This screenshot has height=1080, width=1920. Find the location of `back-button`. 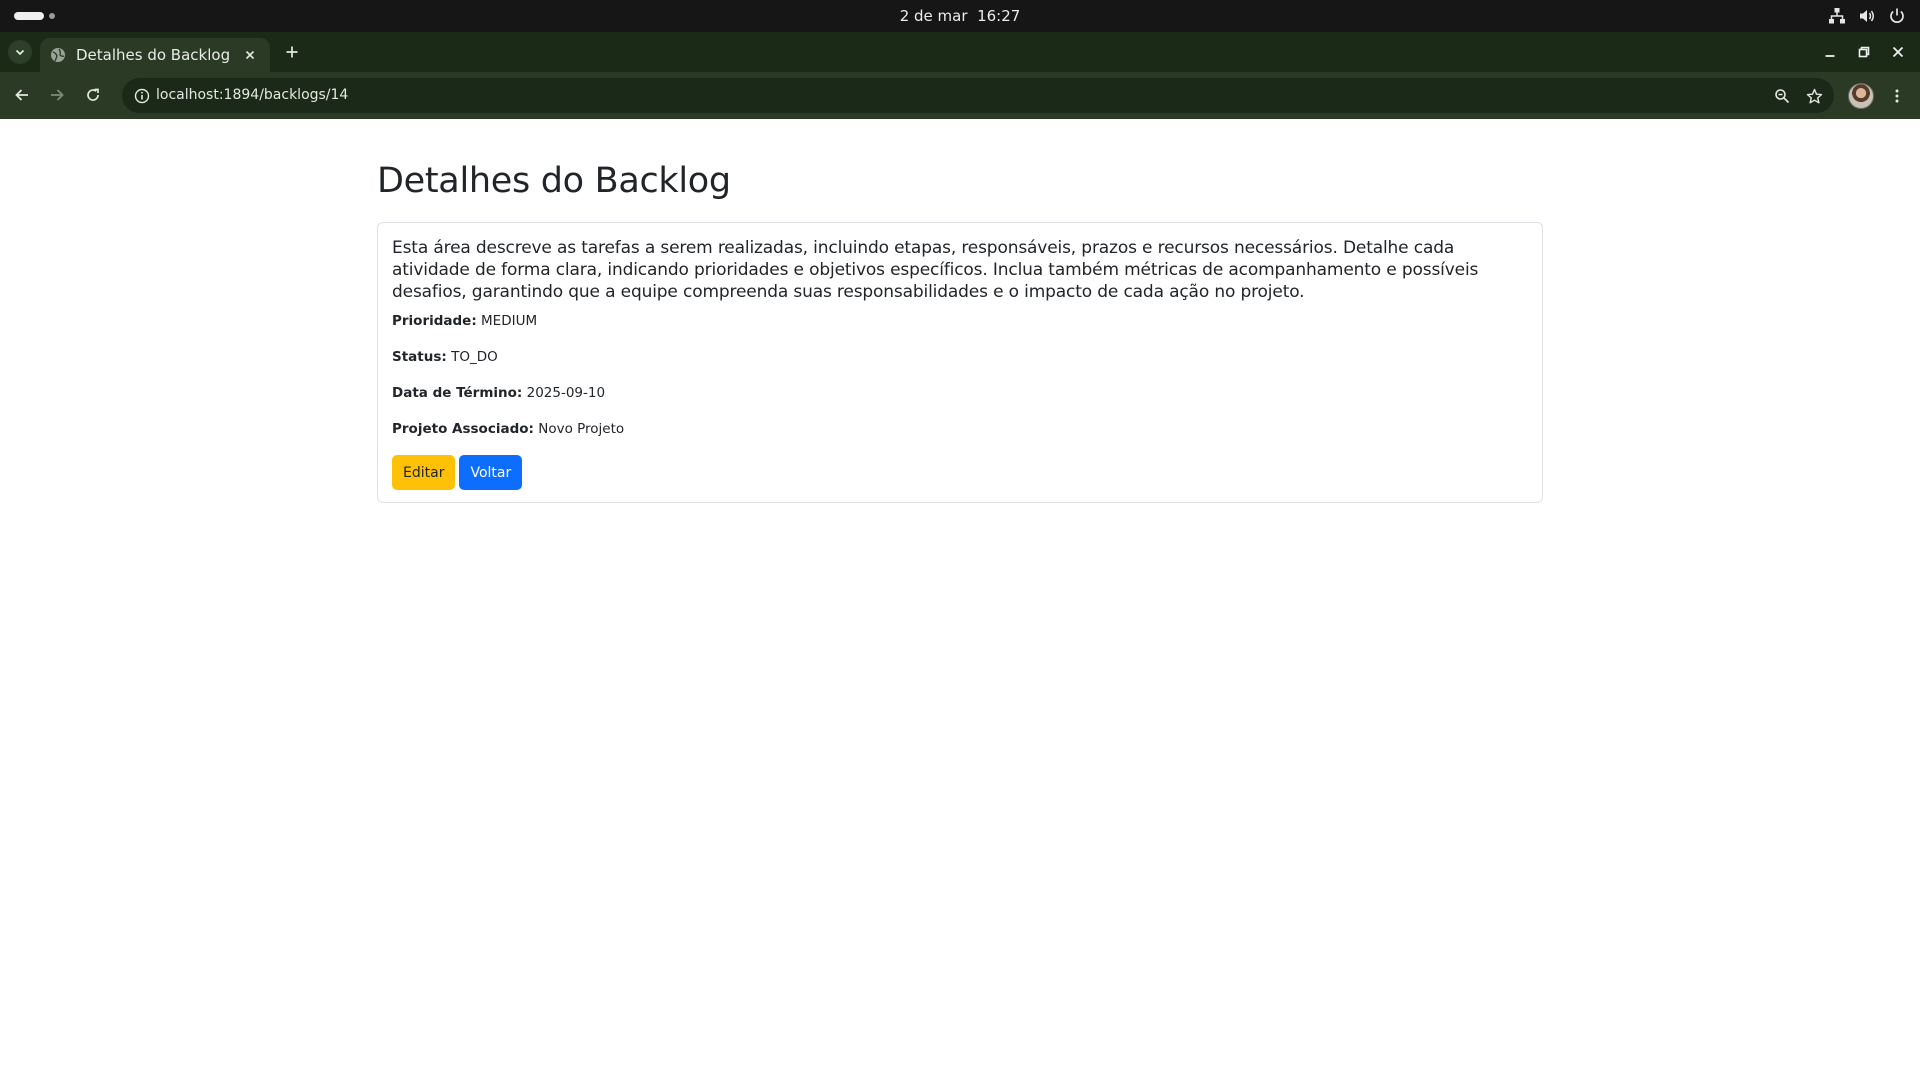

back-button is located at coordinates (22, 95).